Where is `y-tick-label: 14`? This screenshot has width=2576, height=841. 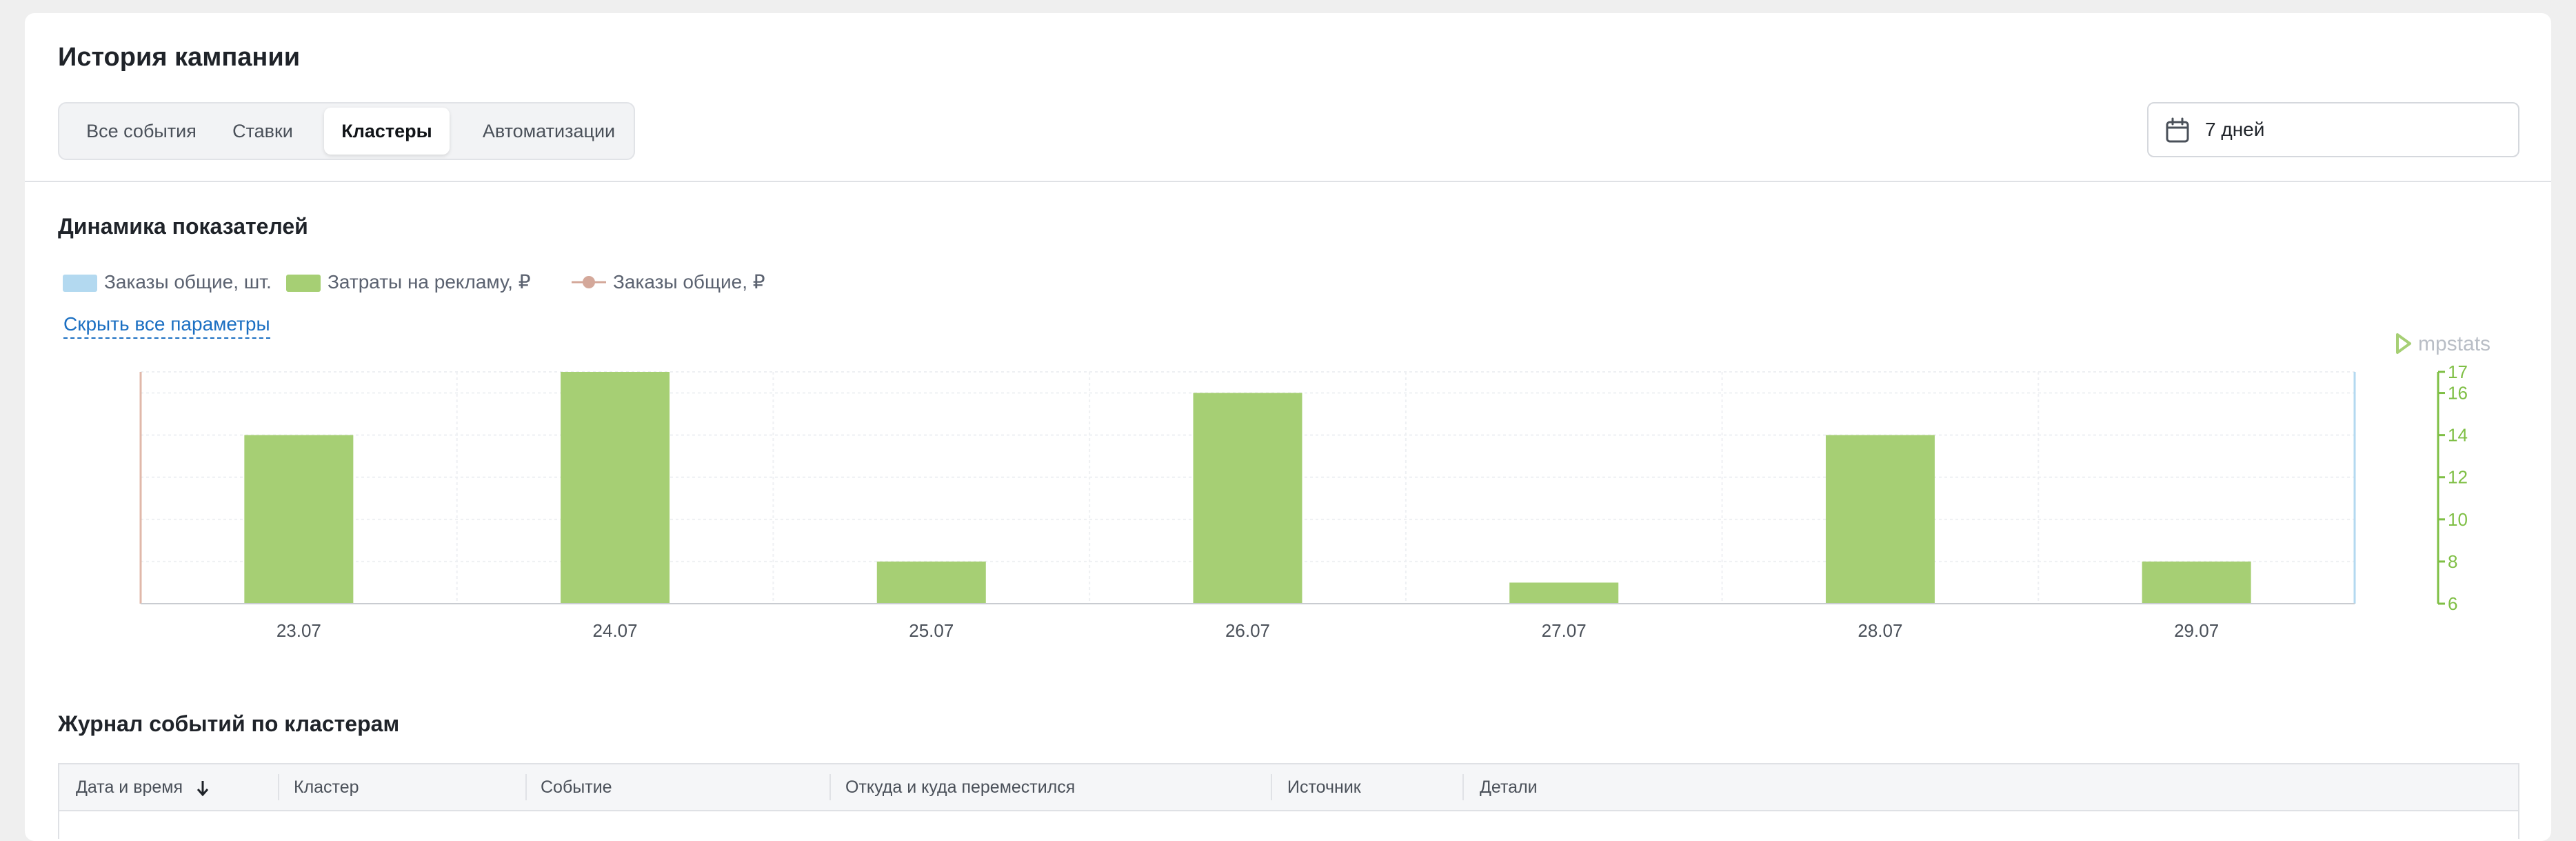 y-tick-label: 14 is located at coordinates (2458, 435).